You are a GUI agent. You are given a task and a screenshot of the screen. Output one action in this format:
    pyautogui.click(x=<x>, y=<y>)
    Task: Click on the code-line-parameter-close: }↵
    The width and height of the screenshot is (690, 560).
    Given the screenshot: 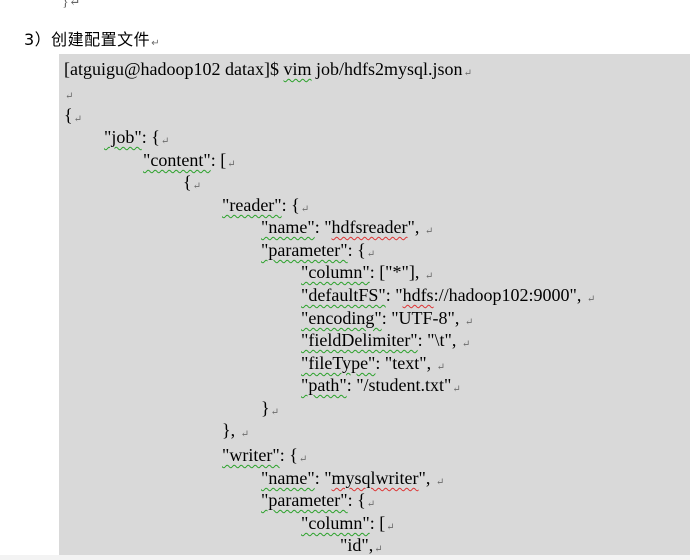 What is the action you would take?
    pyautogui.click(x=270, y=410)
    